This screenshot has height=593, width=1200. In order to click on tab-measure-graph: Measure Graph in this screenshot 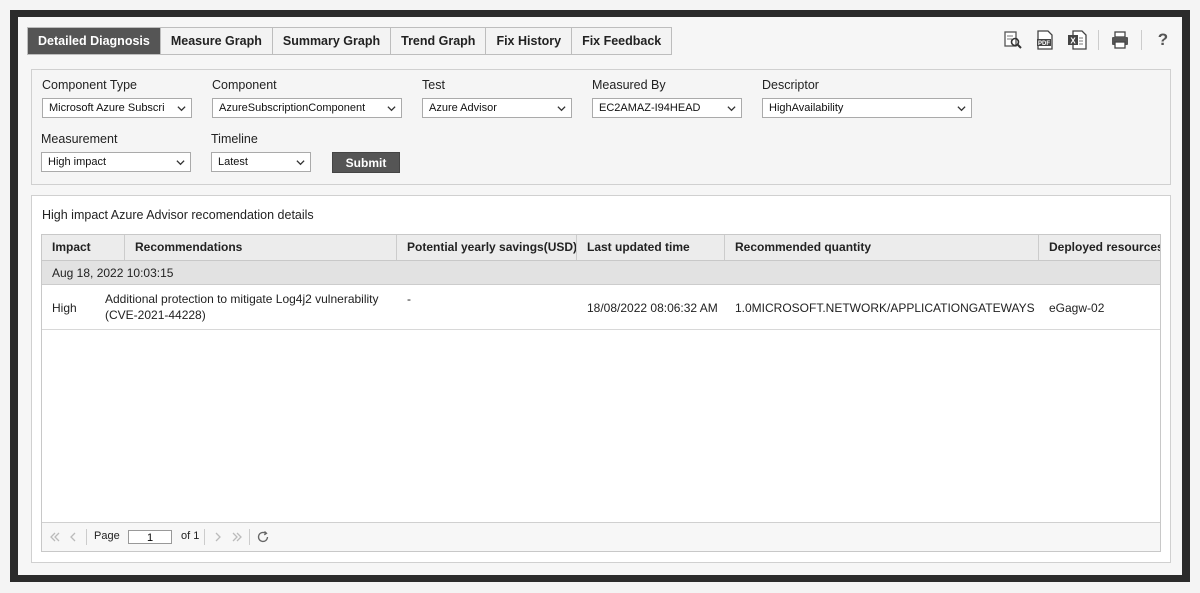, I will do `click(217, 41)`.